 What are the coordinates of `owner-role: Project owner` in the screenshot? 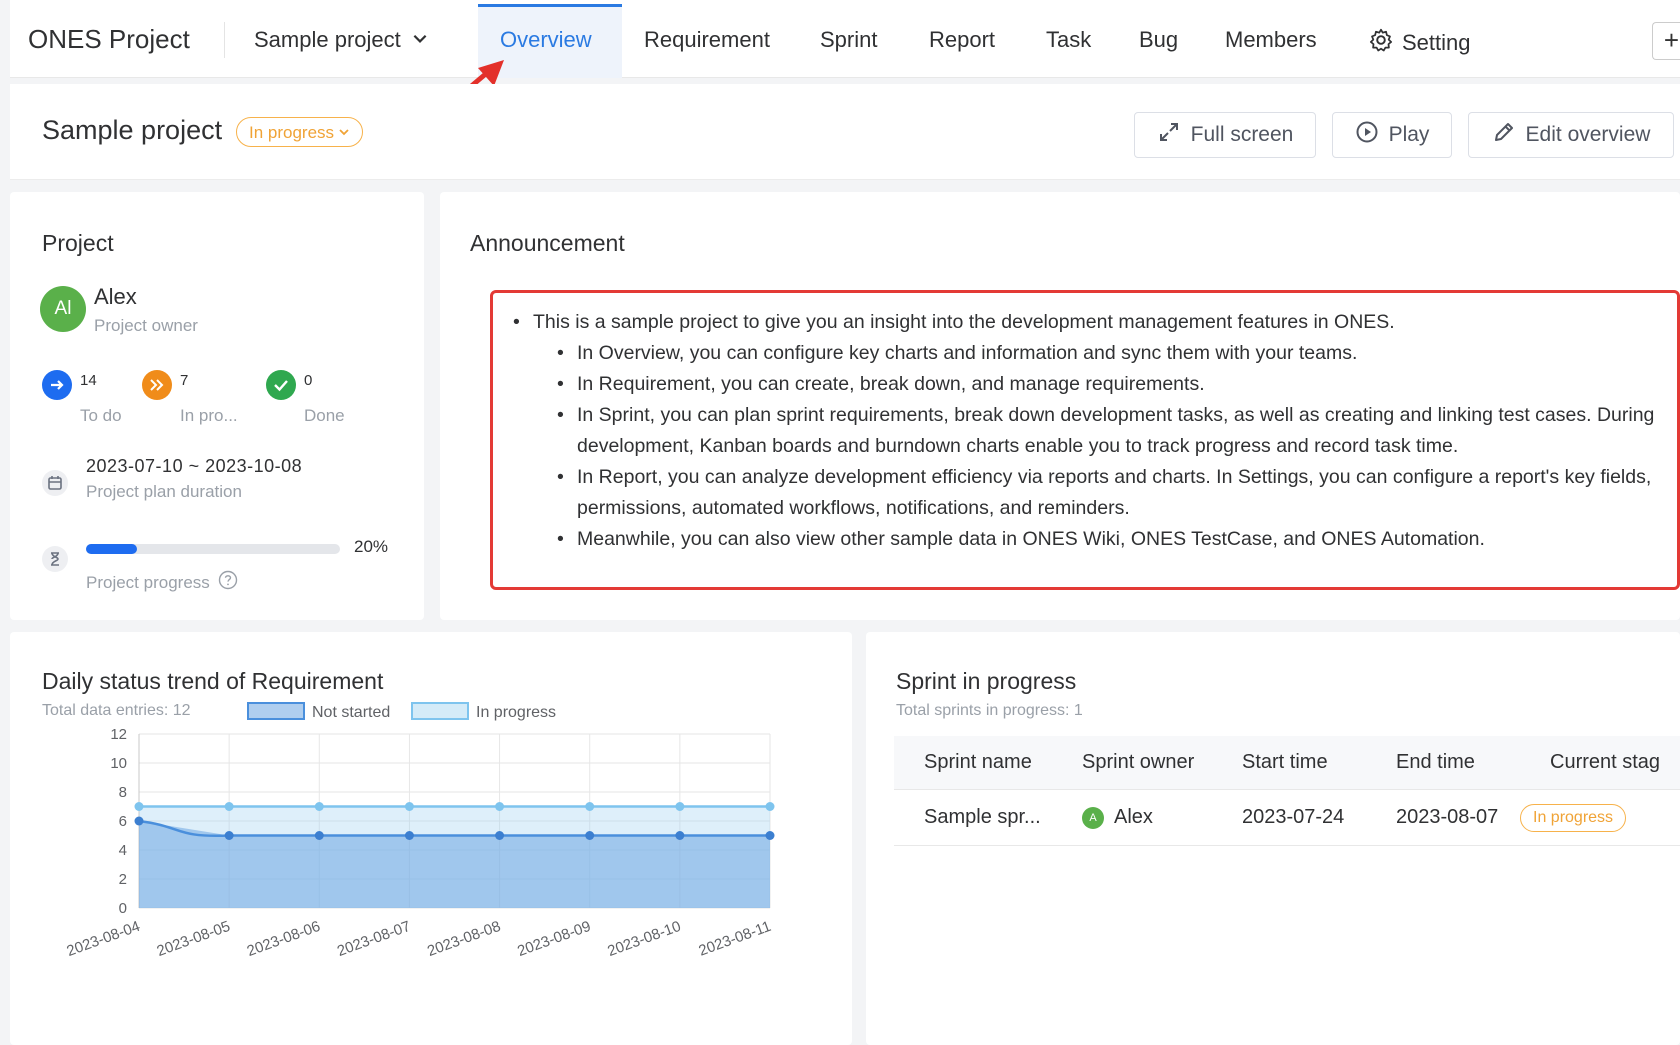 It's located at (146, 325).